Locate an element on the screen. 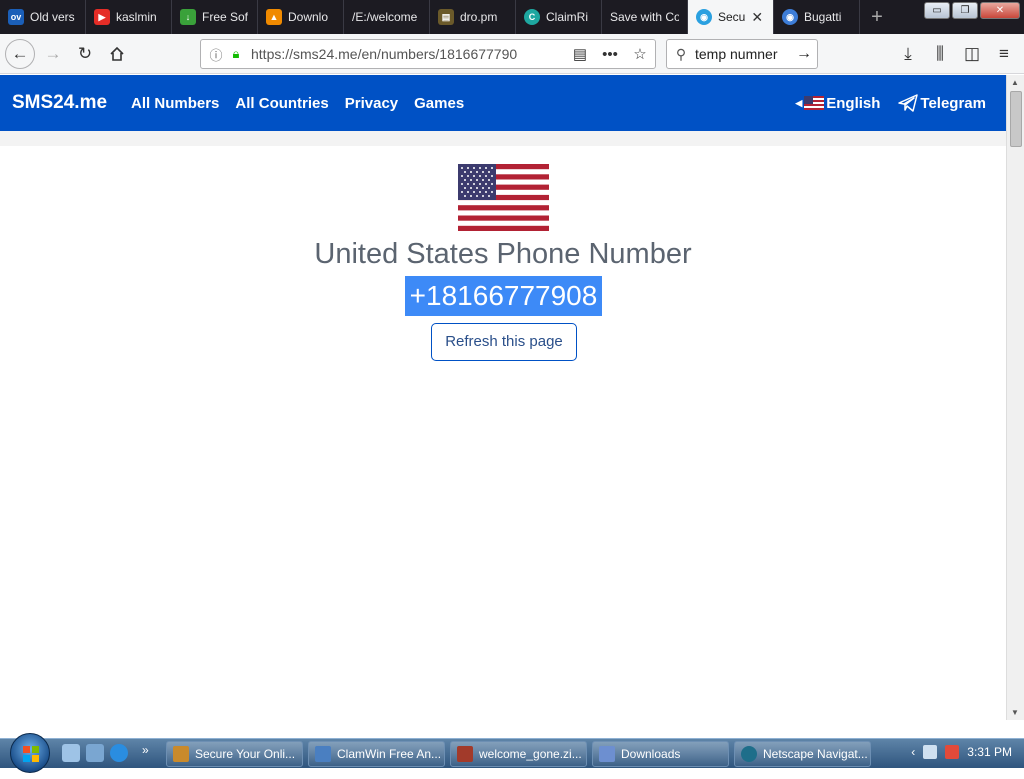 This screenshot has width=1024, height=779. hamburger-icon: ≡ is located at coordinates (1004, 53).